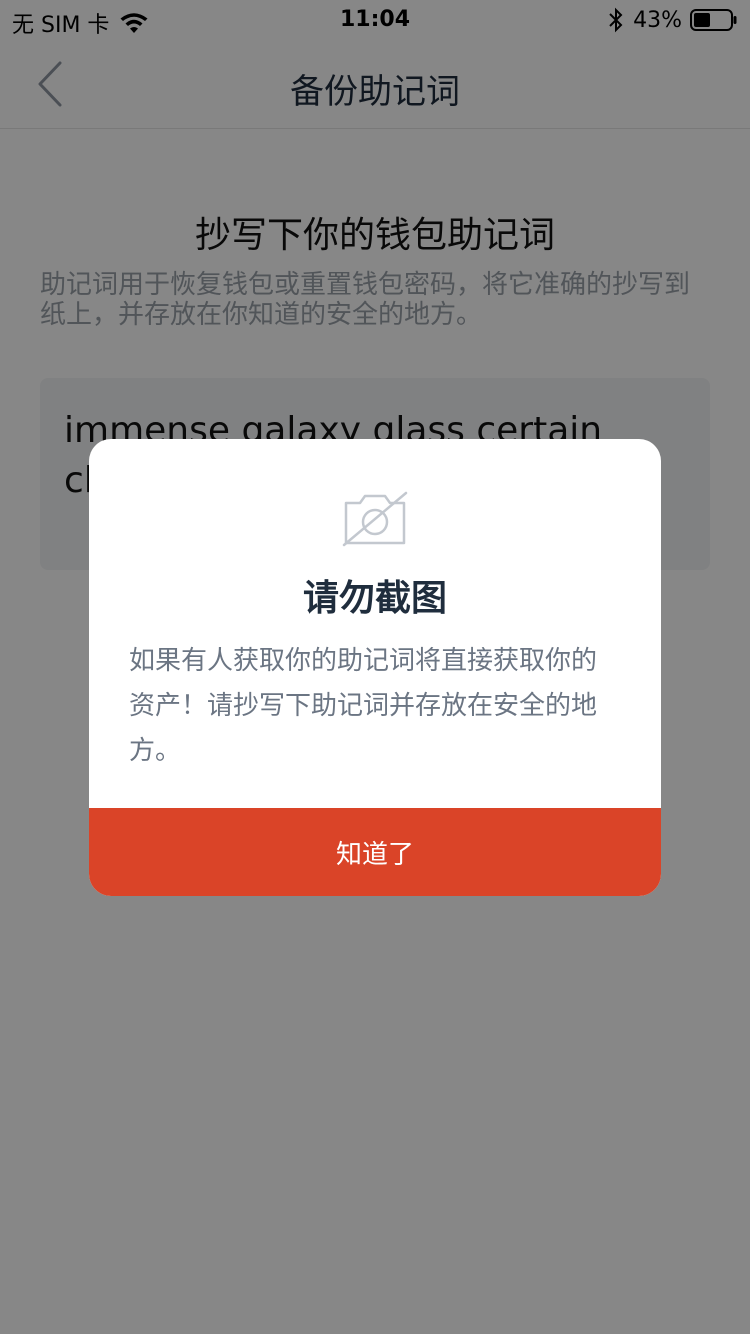 The image size is (750, 1334). What do you see at coordinates (375, 852) in the screenshot?
I see `got-it-button: 知道了` at bounding box center [375, 852].